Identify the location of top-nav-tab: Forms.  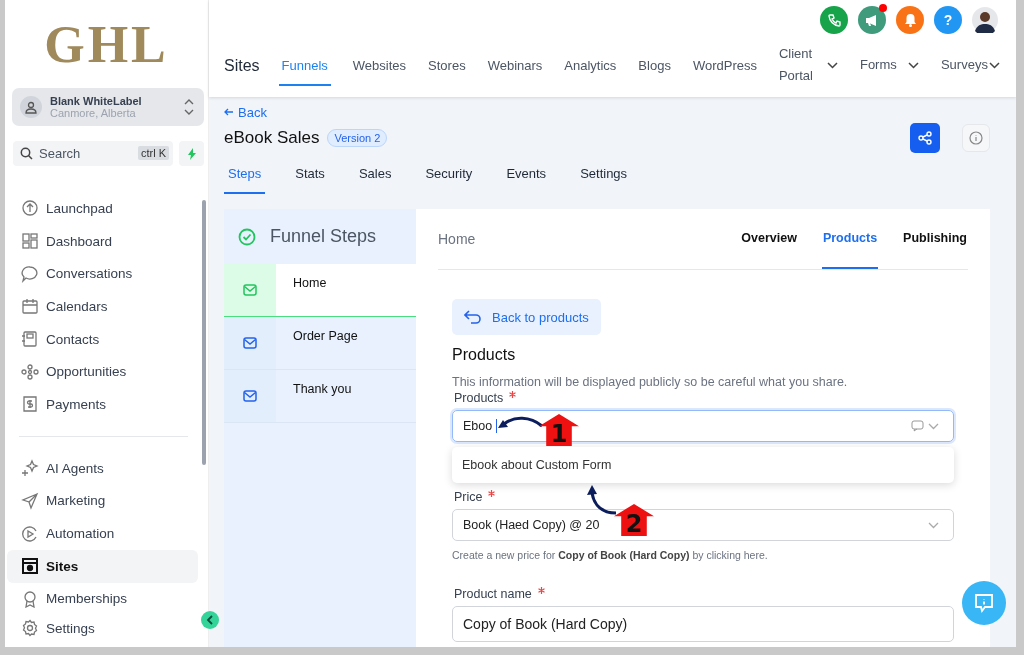
(889, 66).